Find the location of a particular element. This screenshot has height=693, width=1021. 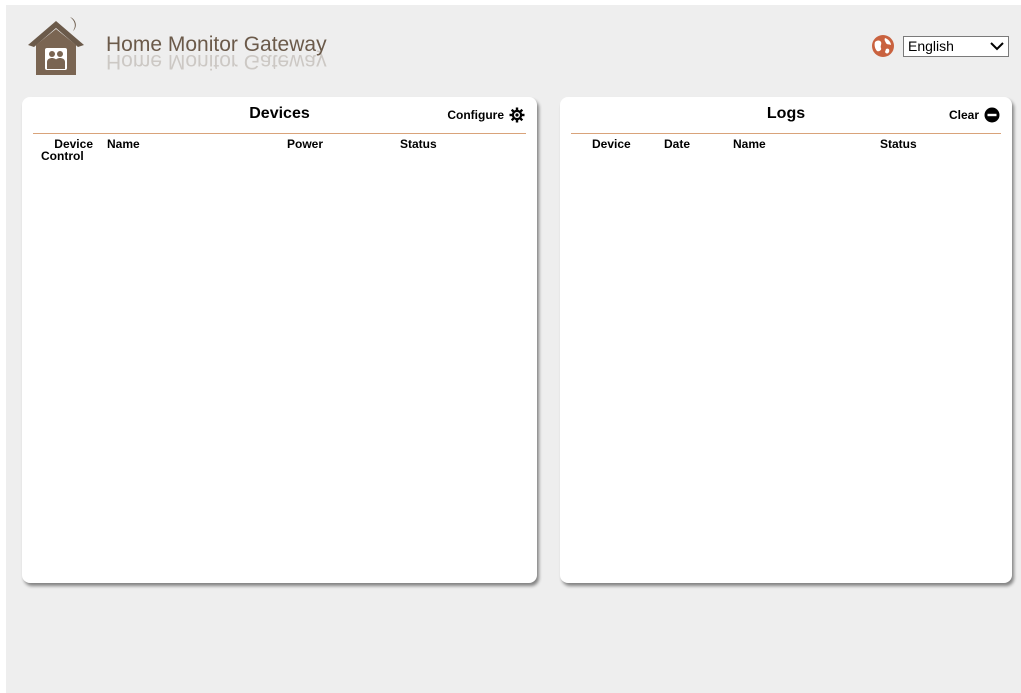

column-header-power: Power is located at coordinates (305, 144).